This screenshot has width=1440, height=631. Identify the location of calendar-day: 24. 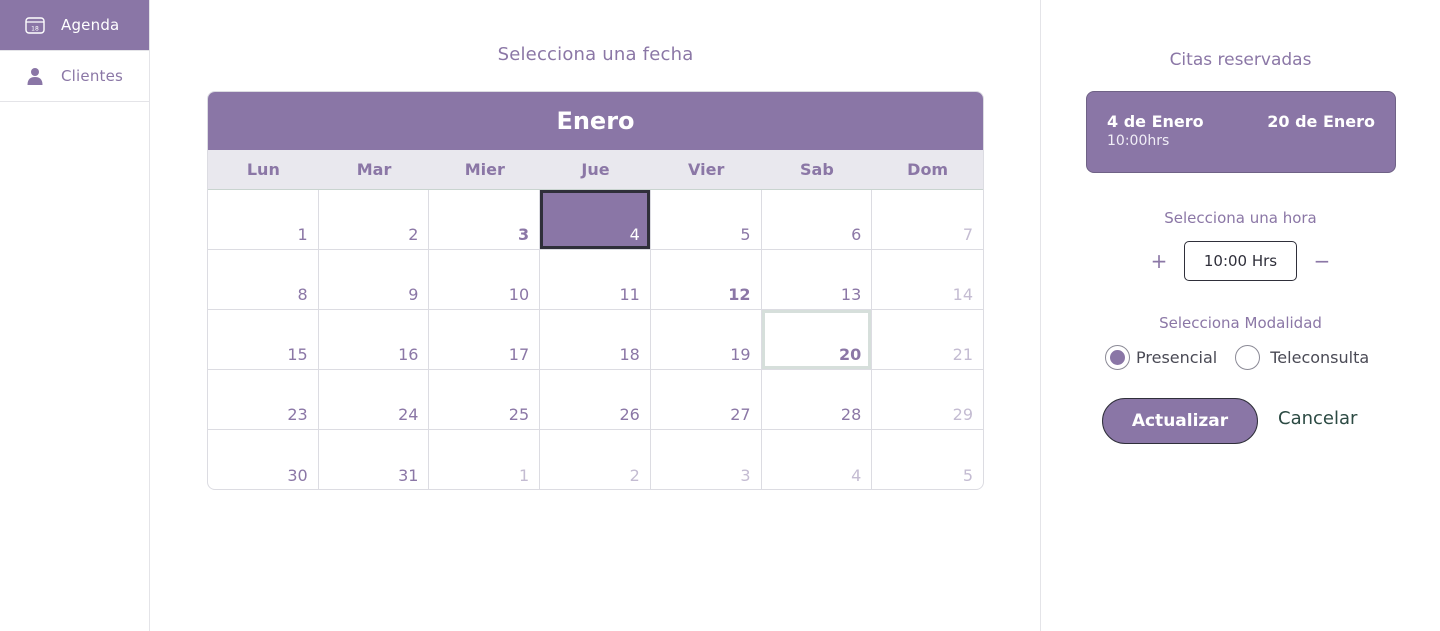
(374, 400).